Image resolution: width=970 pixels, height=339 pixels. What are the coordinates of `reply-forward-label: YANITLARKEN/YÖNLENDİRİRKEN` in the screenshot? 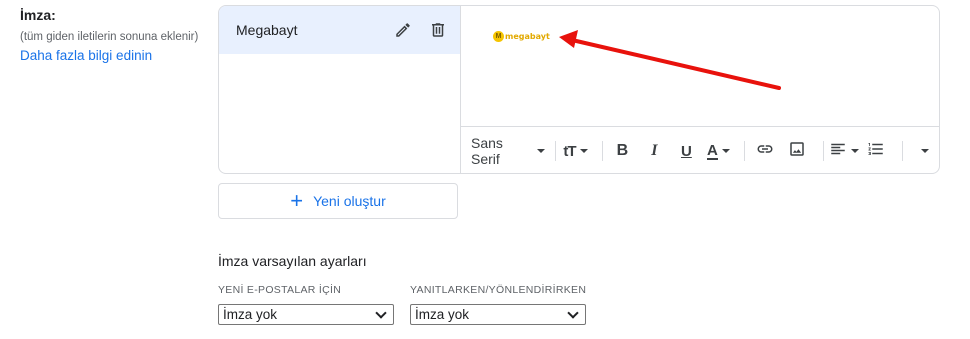 It's located at (498, 290).